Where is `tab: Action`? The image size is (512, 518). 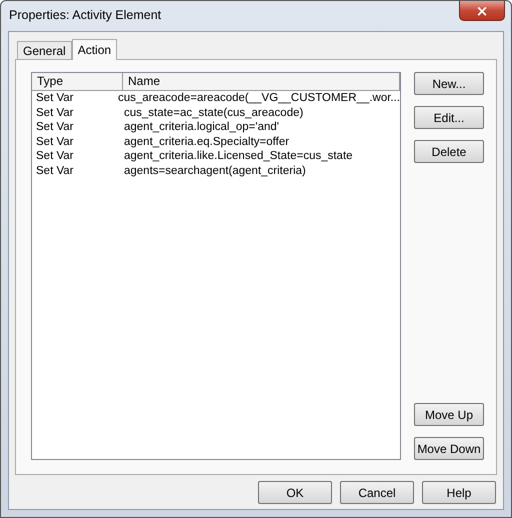
tab: Action is located at coordinates (95, 49).